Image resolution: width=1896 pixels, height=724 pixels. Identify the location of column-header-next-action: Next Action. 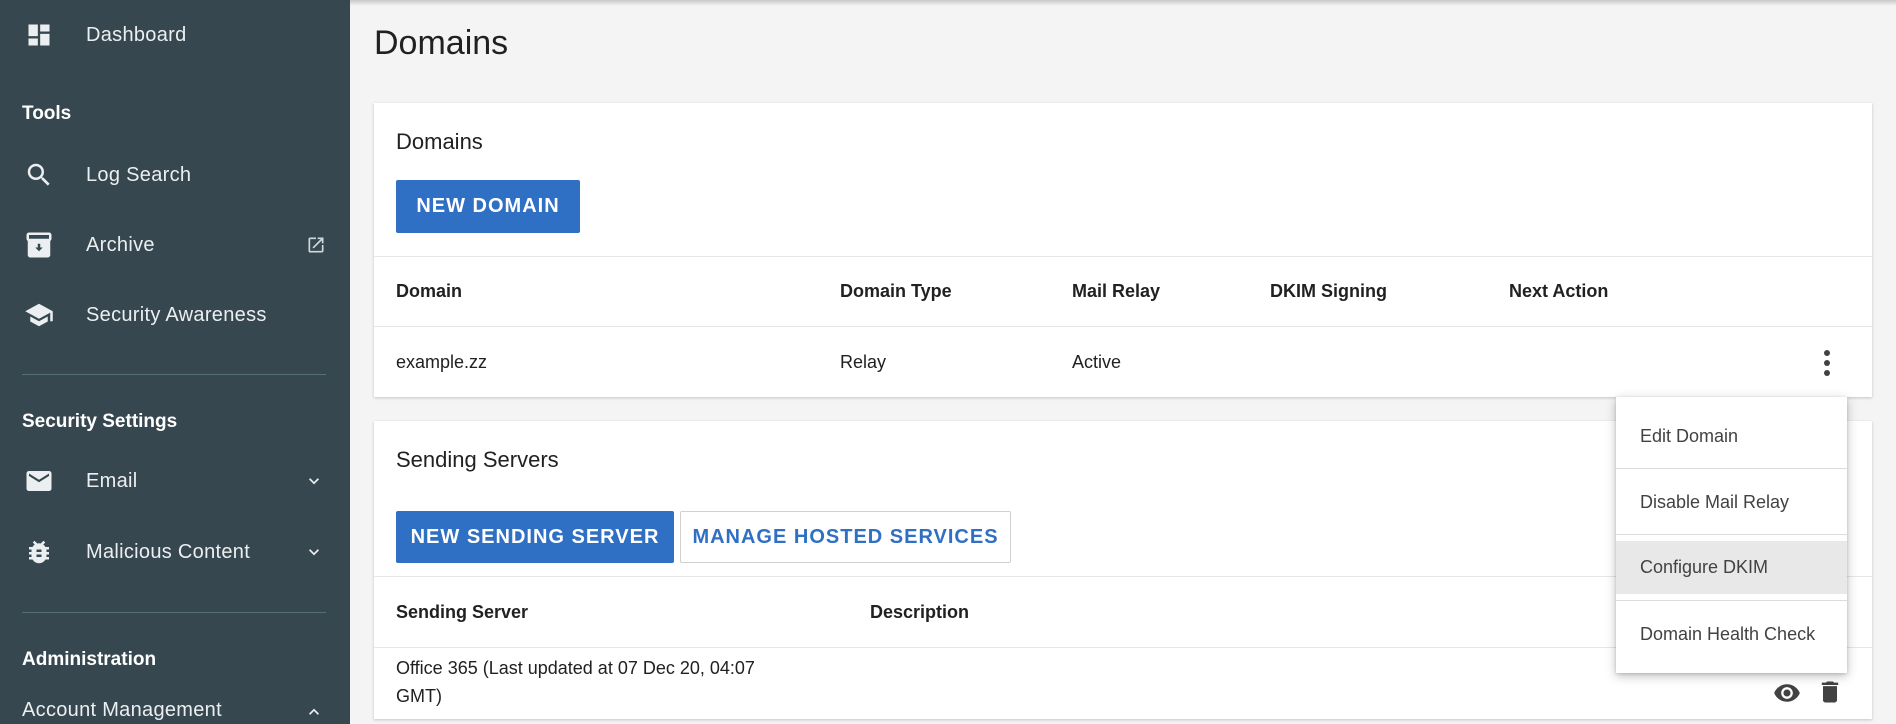
(1559, 291).